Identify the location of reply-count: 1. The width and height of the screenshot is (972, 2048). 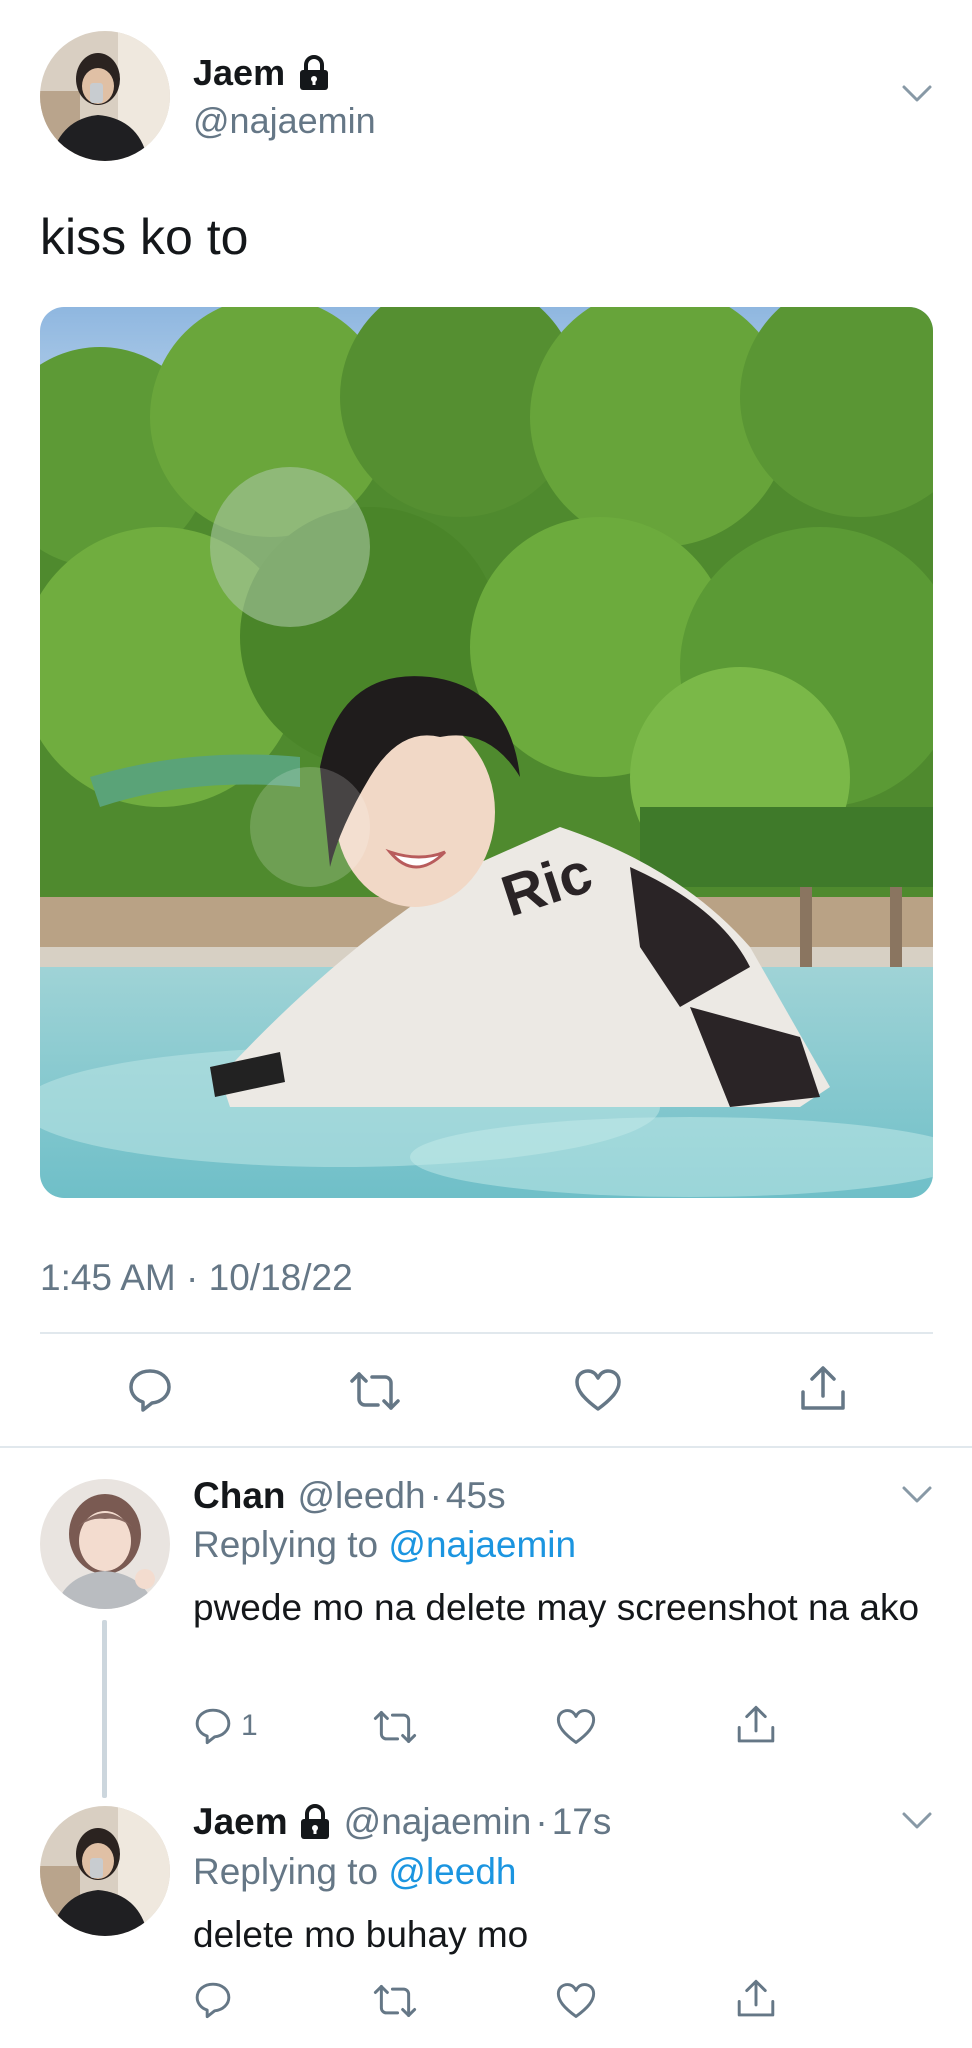
(249, 1725).